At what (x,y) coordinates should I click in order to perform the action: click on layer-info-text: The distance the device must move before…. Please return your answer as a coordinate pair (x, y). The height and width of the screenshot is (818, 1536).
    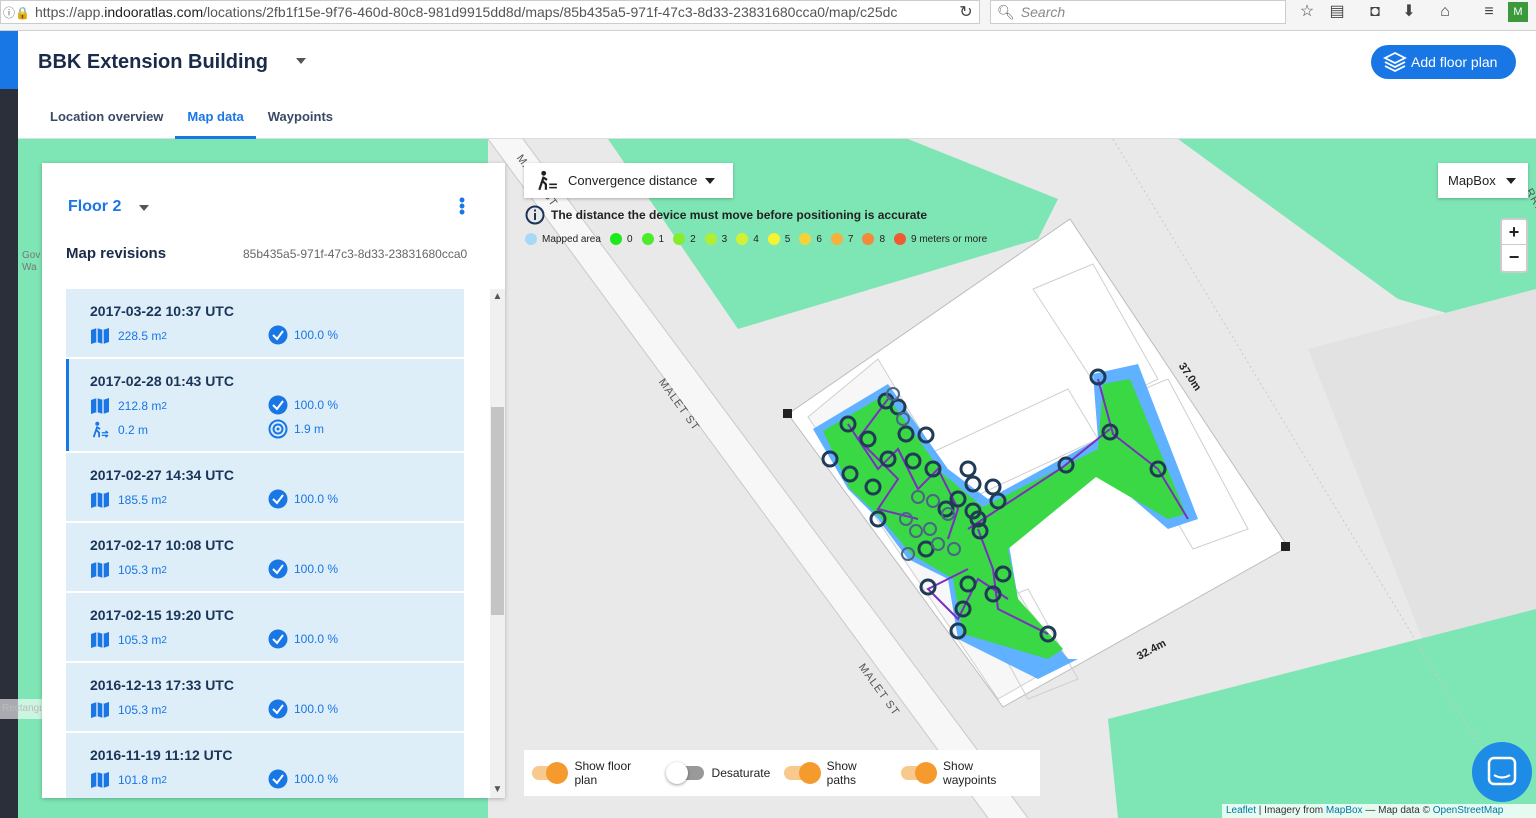
    Looking at the image, I should click on (739, 215).